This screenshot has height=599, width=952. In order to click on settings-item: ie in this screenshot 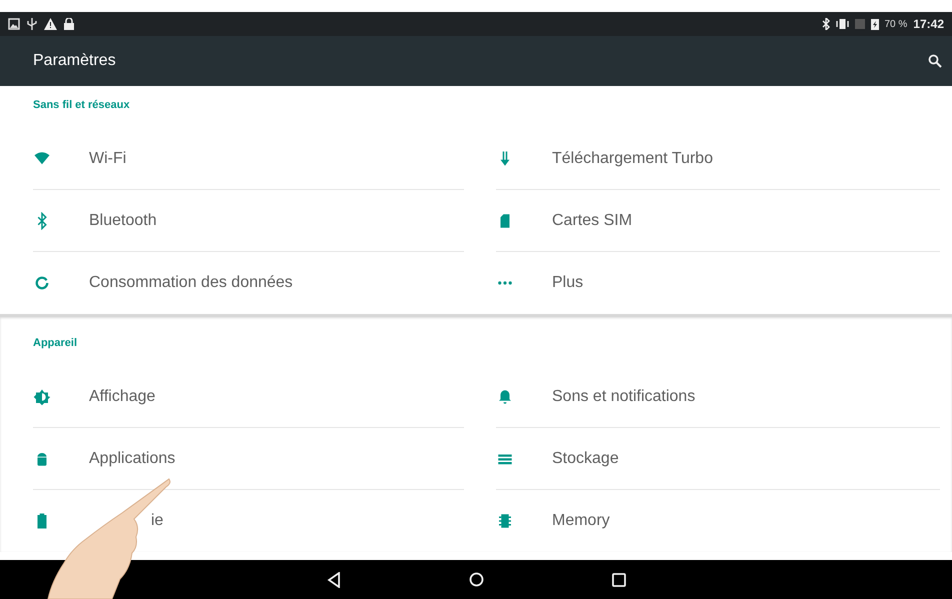, I will do `click(238, 521)`.